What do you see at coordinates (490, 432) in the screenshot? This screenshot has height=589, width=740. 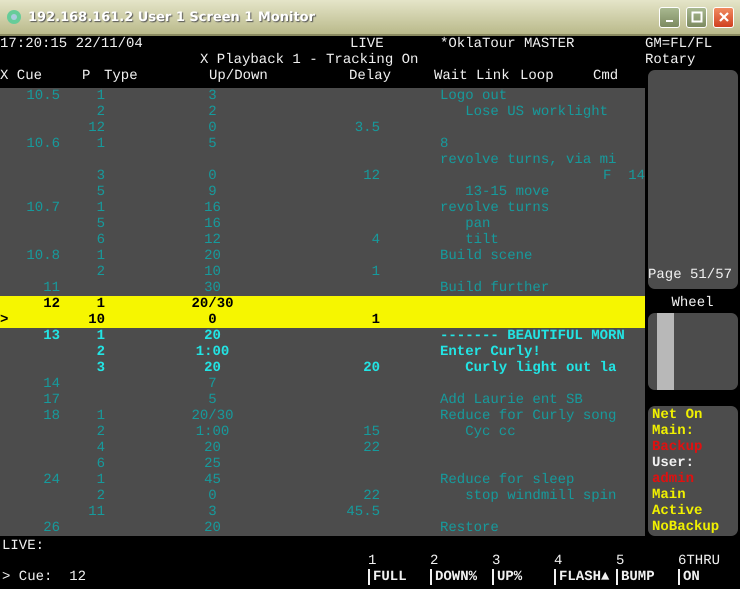 I see `table-cell-text: Cyc cc` at bounding box center [490, 432].